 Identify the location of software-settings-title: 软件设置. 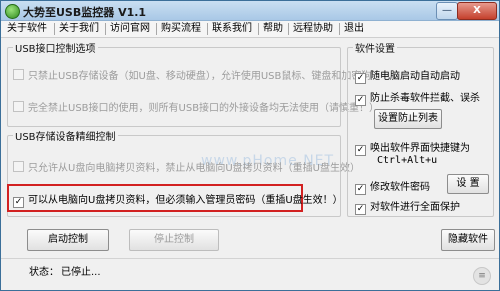
(375, 47).